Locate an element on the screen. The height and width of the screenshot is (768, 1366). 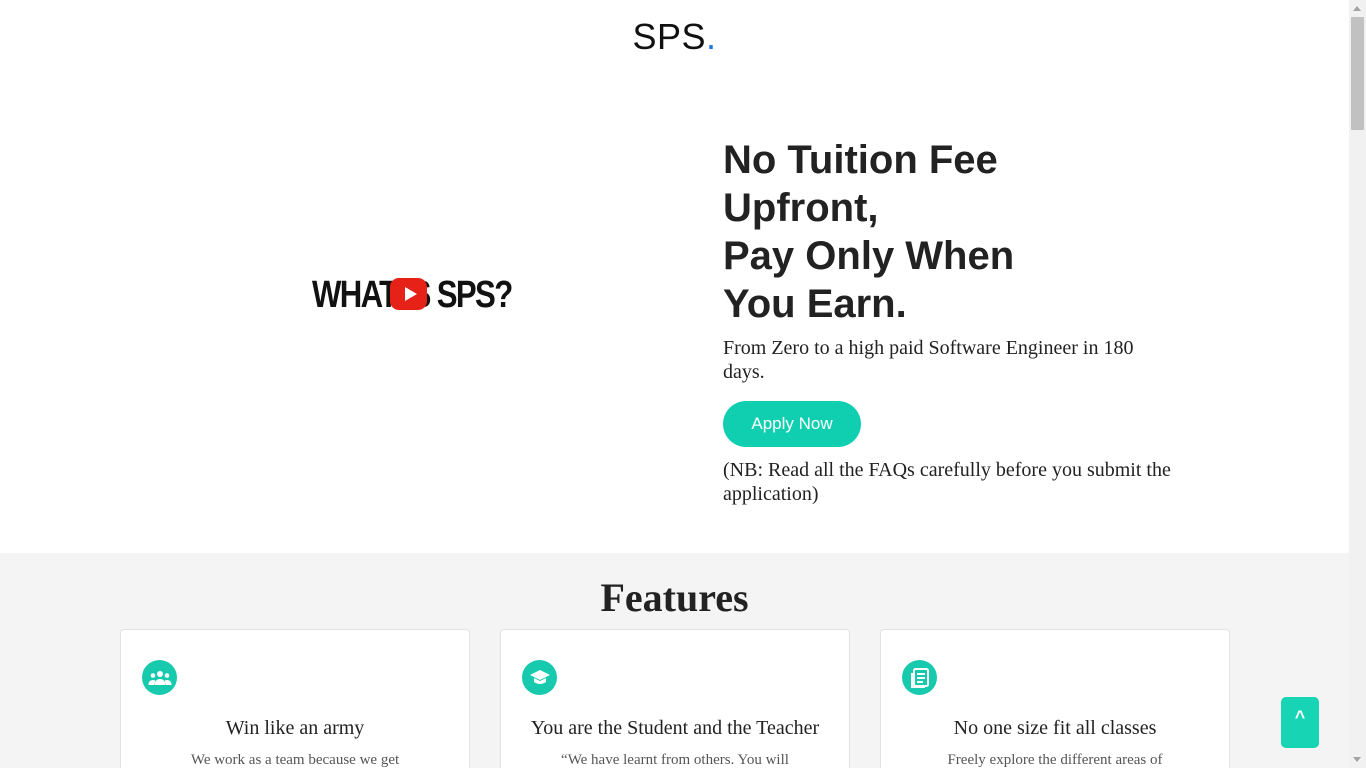
feature-card-text: “We have learnt from others. You will is located at coordinates (675, 760).